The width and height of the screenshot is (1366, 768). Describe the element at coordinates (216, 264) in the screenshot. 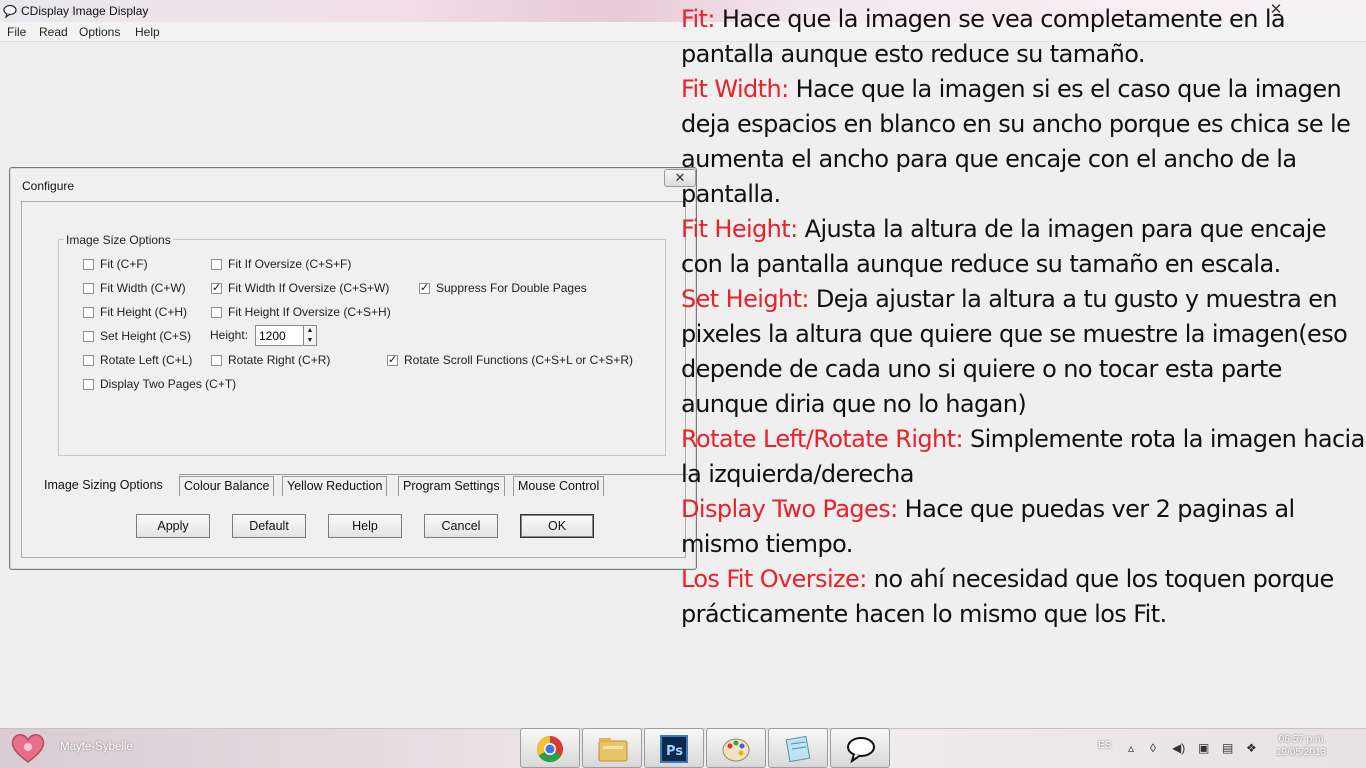

I see `fit-if-oversize-check-box` at that location.